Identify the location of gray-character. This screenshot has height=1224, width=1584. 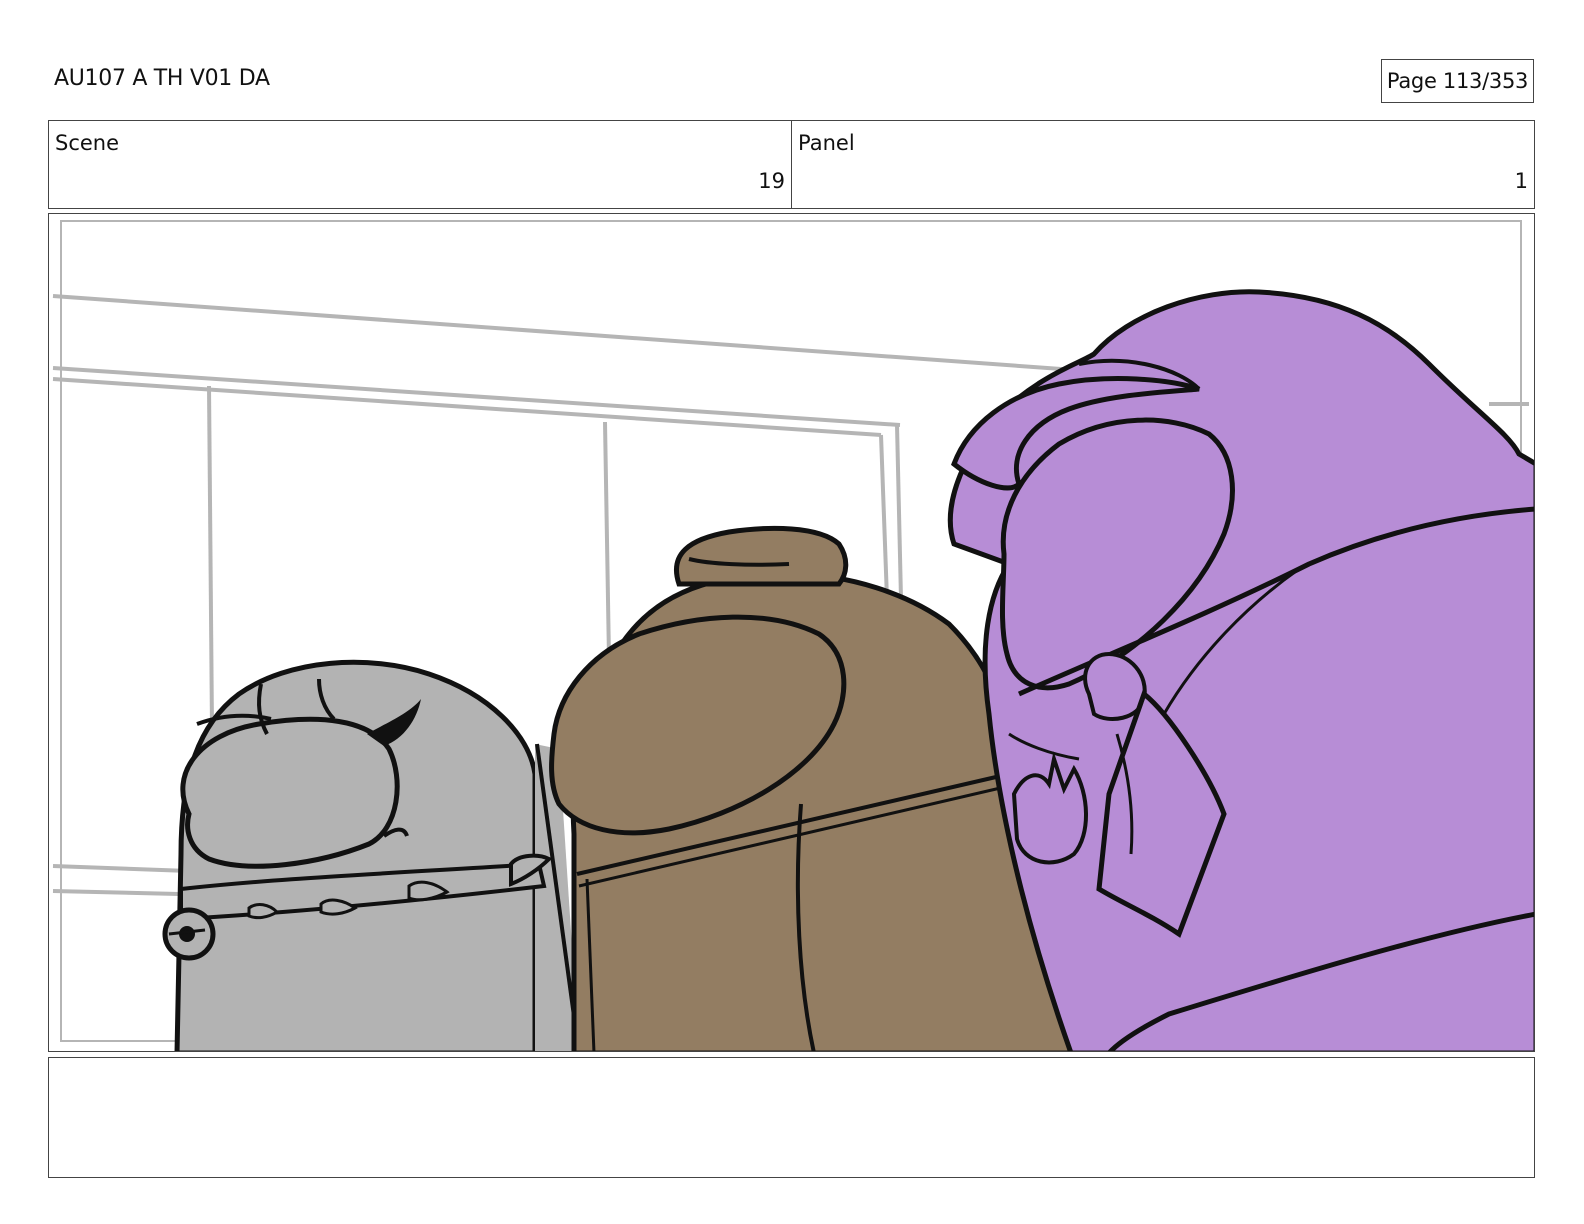
(371, 855).